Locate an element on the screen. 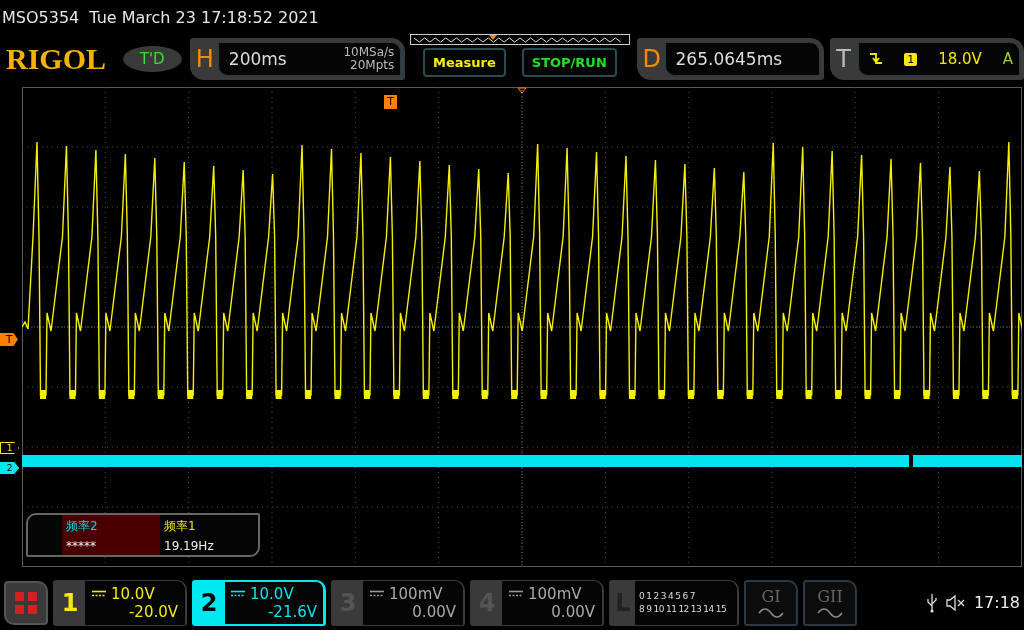 The height and width of the screenshot is (630, 1024). trigger-level-marker: T is located at coordinates (9, 339).